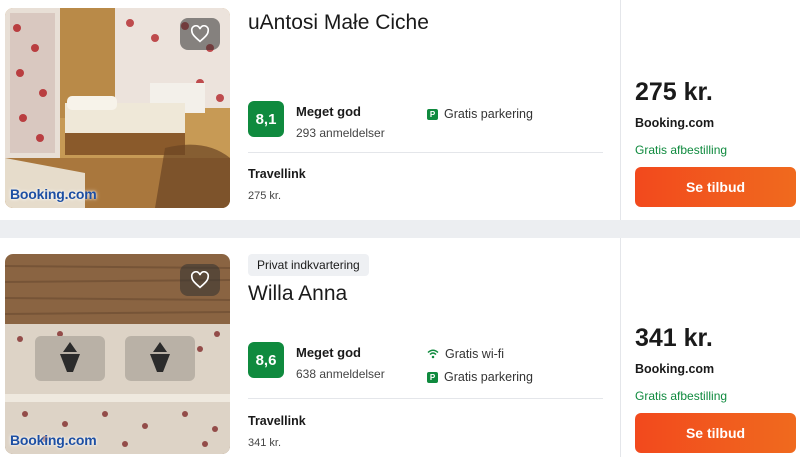 This screenshot has width=800, height=457. I want to click on amenity-wifi: Gratis wi-fi, so click(465, 354).